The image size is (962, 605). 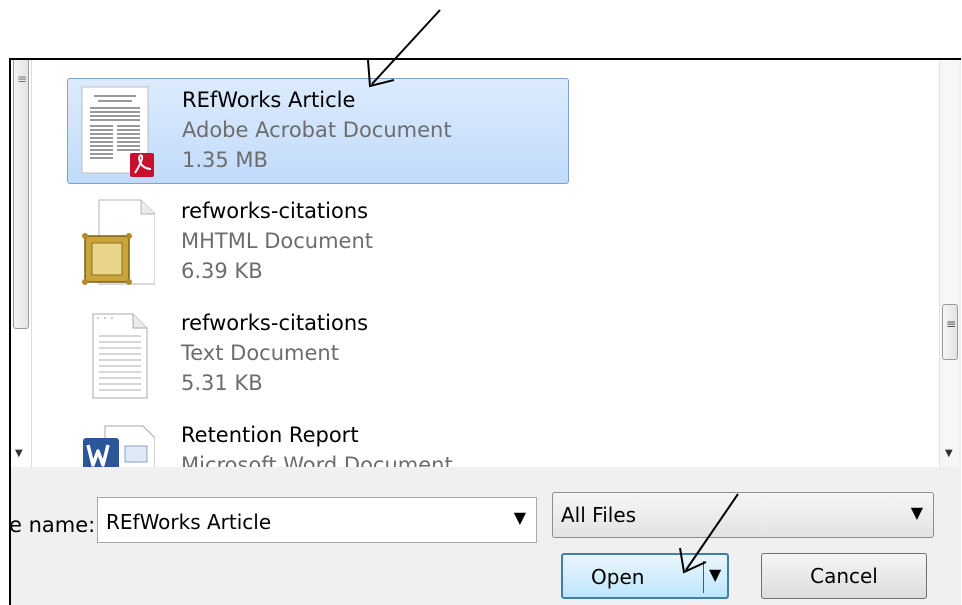 I want to click on file-name: Retention Report, so click(x=270, y=435).